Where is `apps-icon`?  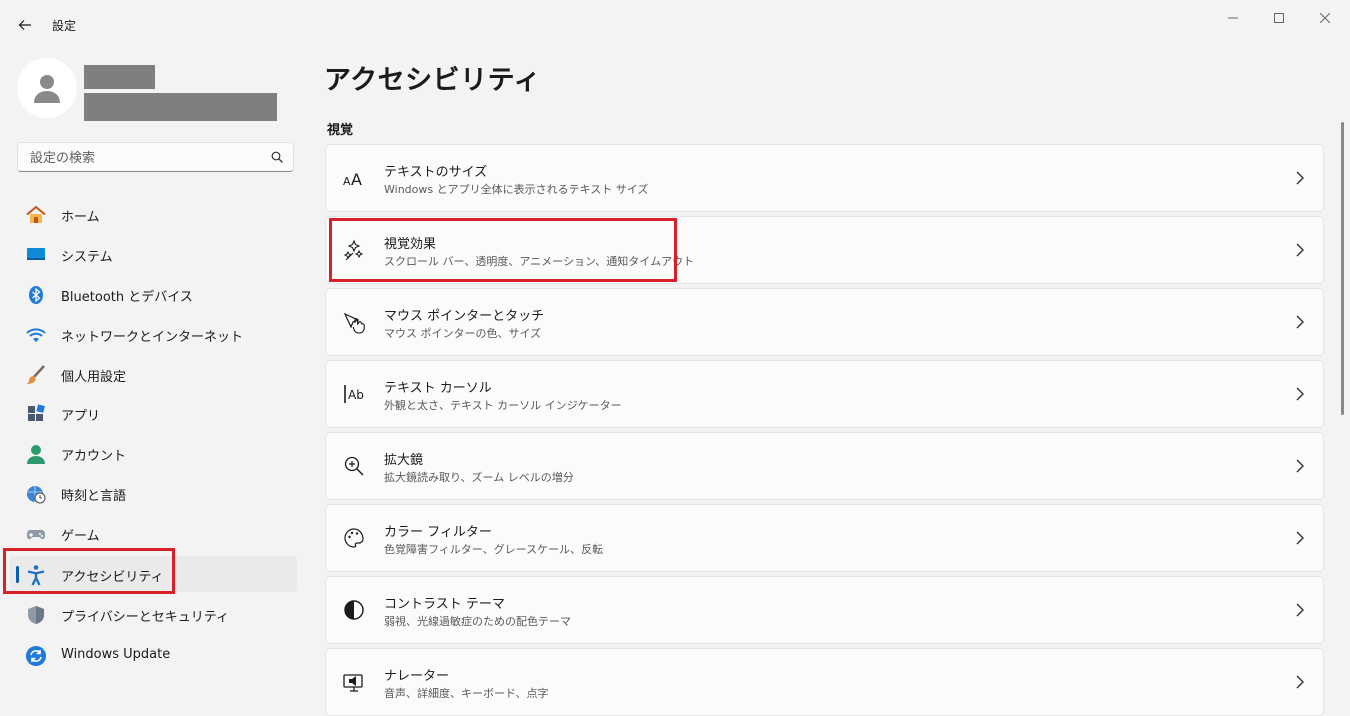
apps-icon is located at coordinates (36, 414).